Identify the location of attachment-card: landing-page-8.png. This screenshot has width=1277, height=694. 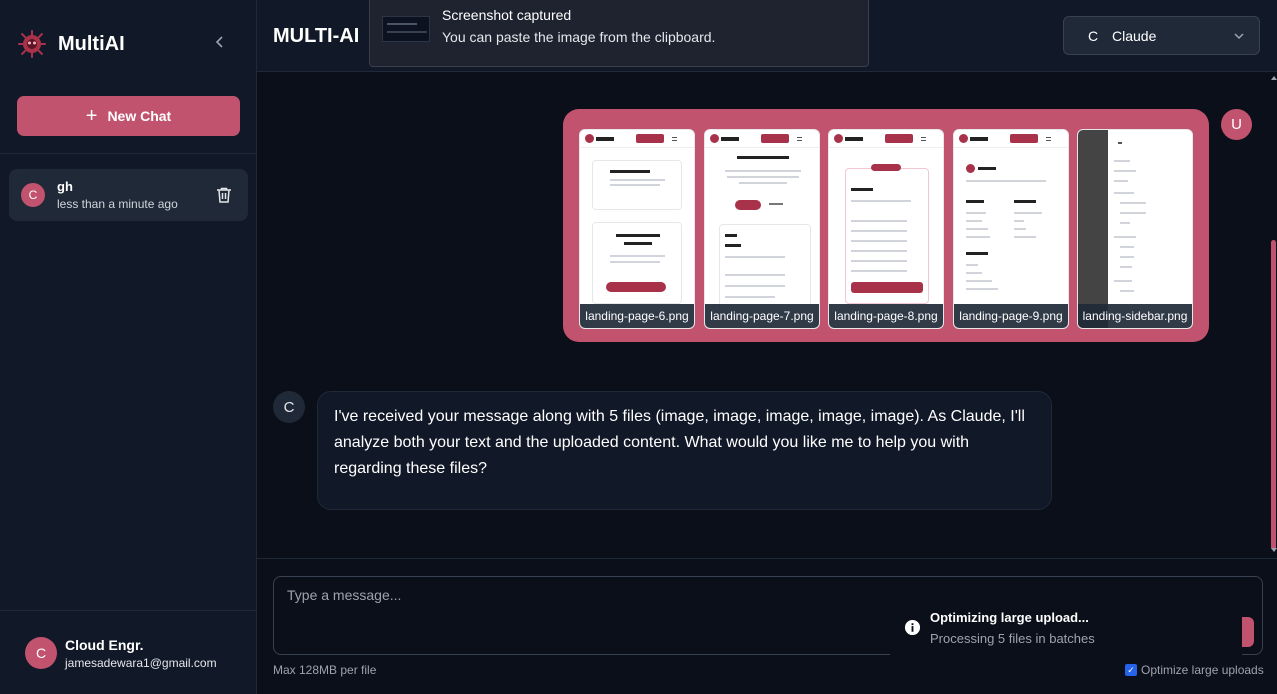
(886, 229).